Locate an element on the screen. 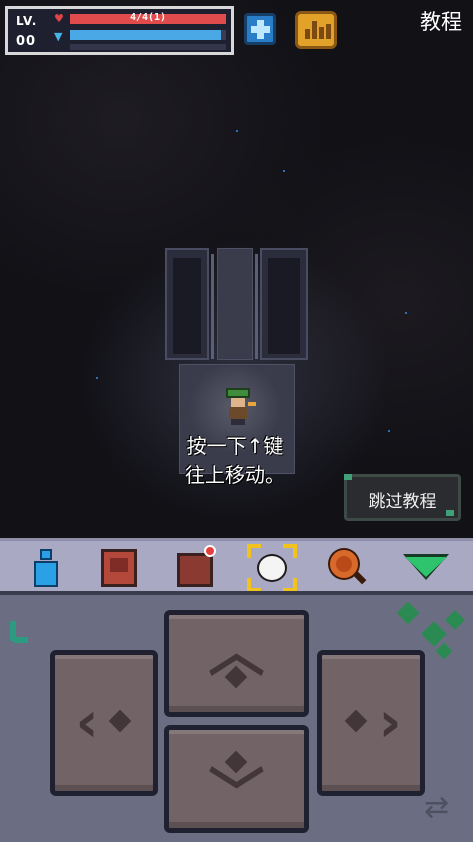  experience-bar is located at coordinates (148, 47).